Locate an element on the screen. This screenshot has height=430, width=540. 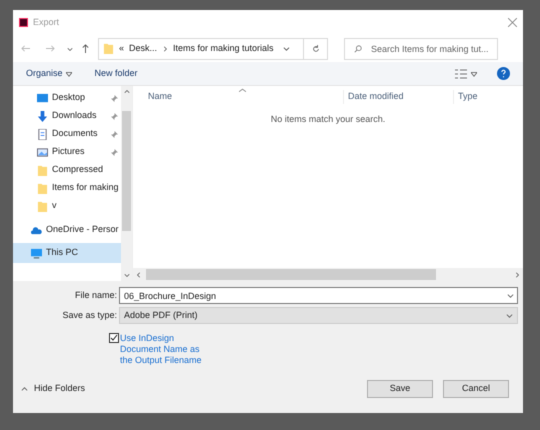
nav-item: Items for making is located at coordinates (67, 188).